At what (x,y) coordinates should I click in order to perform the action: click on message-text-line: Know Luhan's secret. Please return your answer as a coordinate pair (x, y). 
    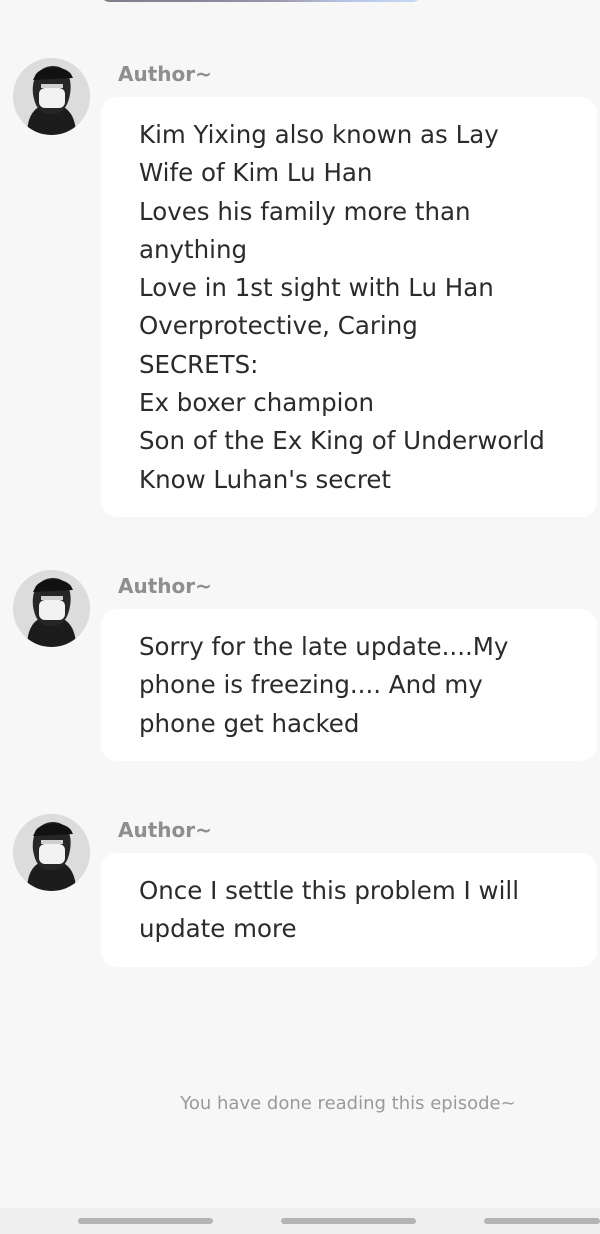
    Looking at the image, I should click on (265, 479).